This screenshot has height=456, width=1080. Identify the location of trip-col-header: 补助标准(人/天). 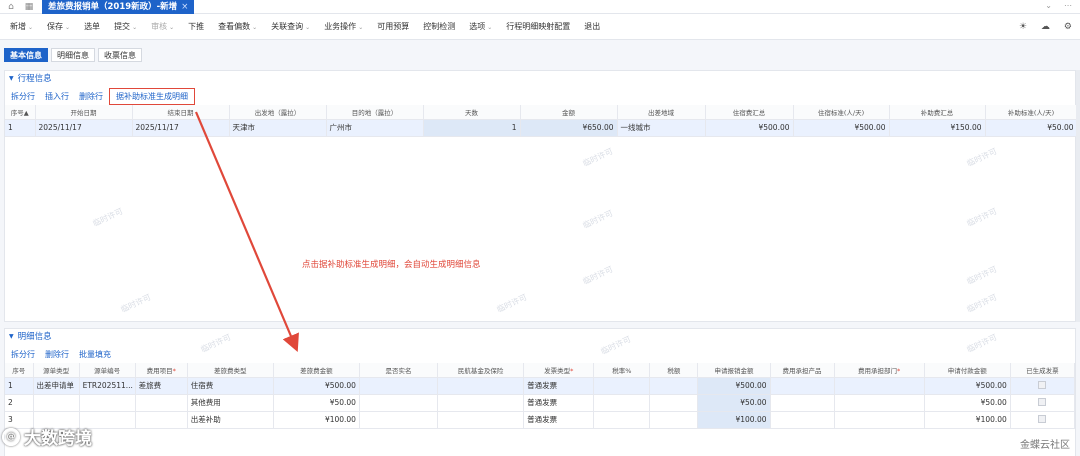
(1031, 112).